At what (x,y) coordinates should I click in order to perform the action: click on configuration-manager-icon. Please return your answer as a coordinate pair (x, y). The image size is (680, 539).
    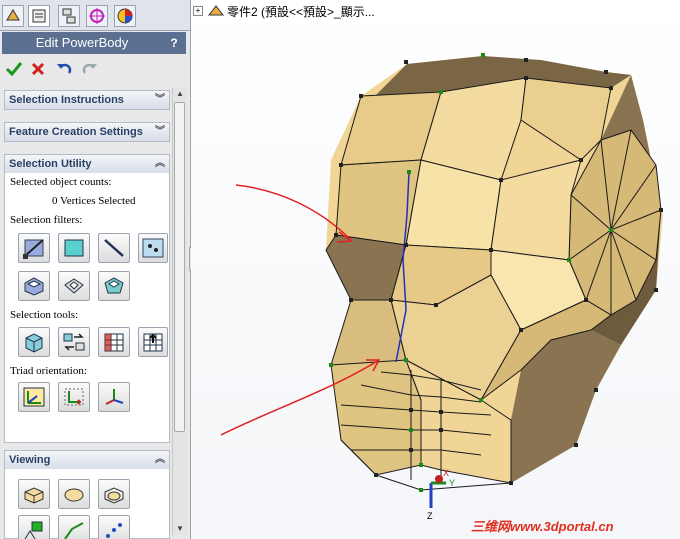
    Looking at the image, I should click on (69, 16).